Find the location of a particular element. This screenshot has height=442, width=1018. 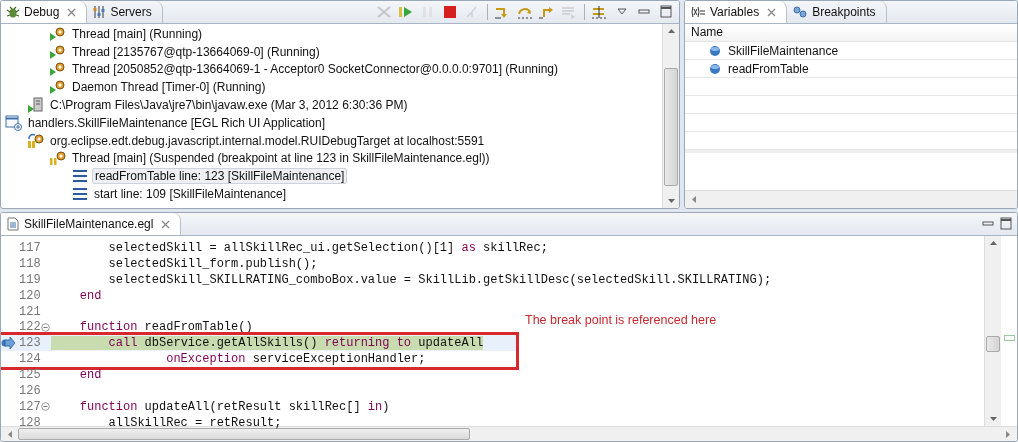

file-icon is located at coordinates (13, 224).